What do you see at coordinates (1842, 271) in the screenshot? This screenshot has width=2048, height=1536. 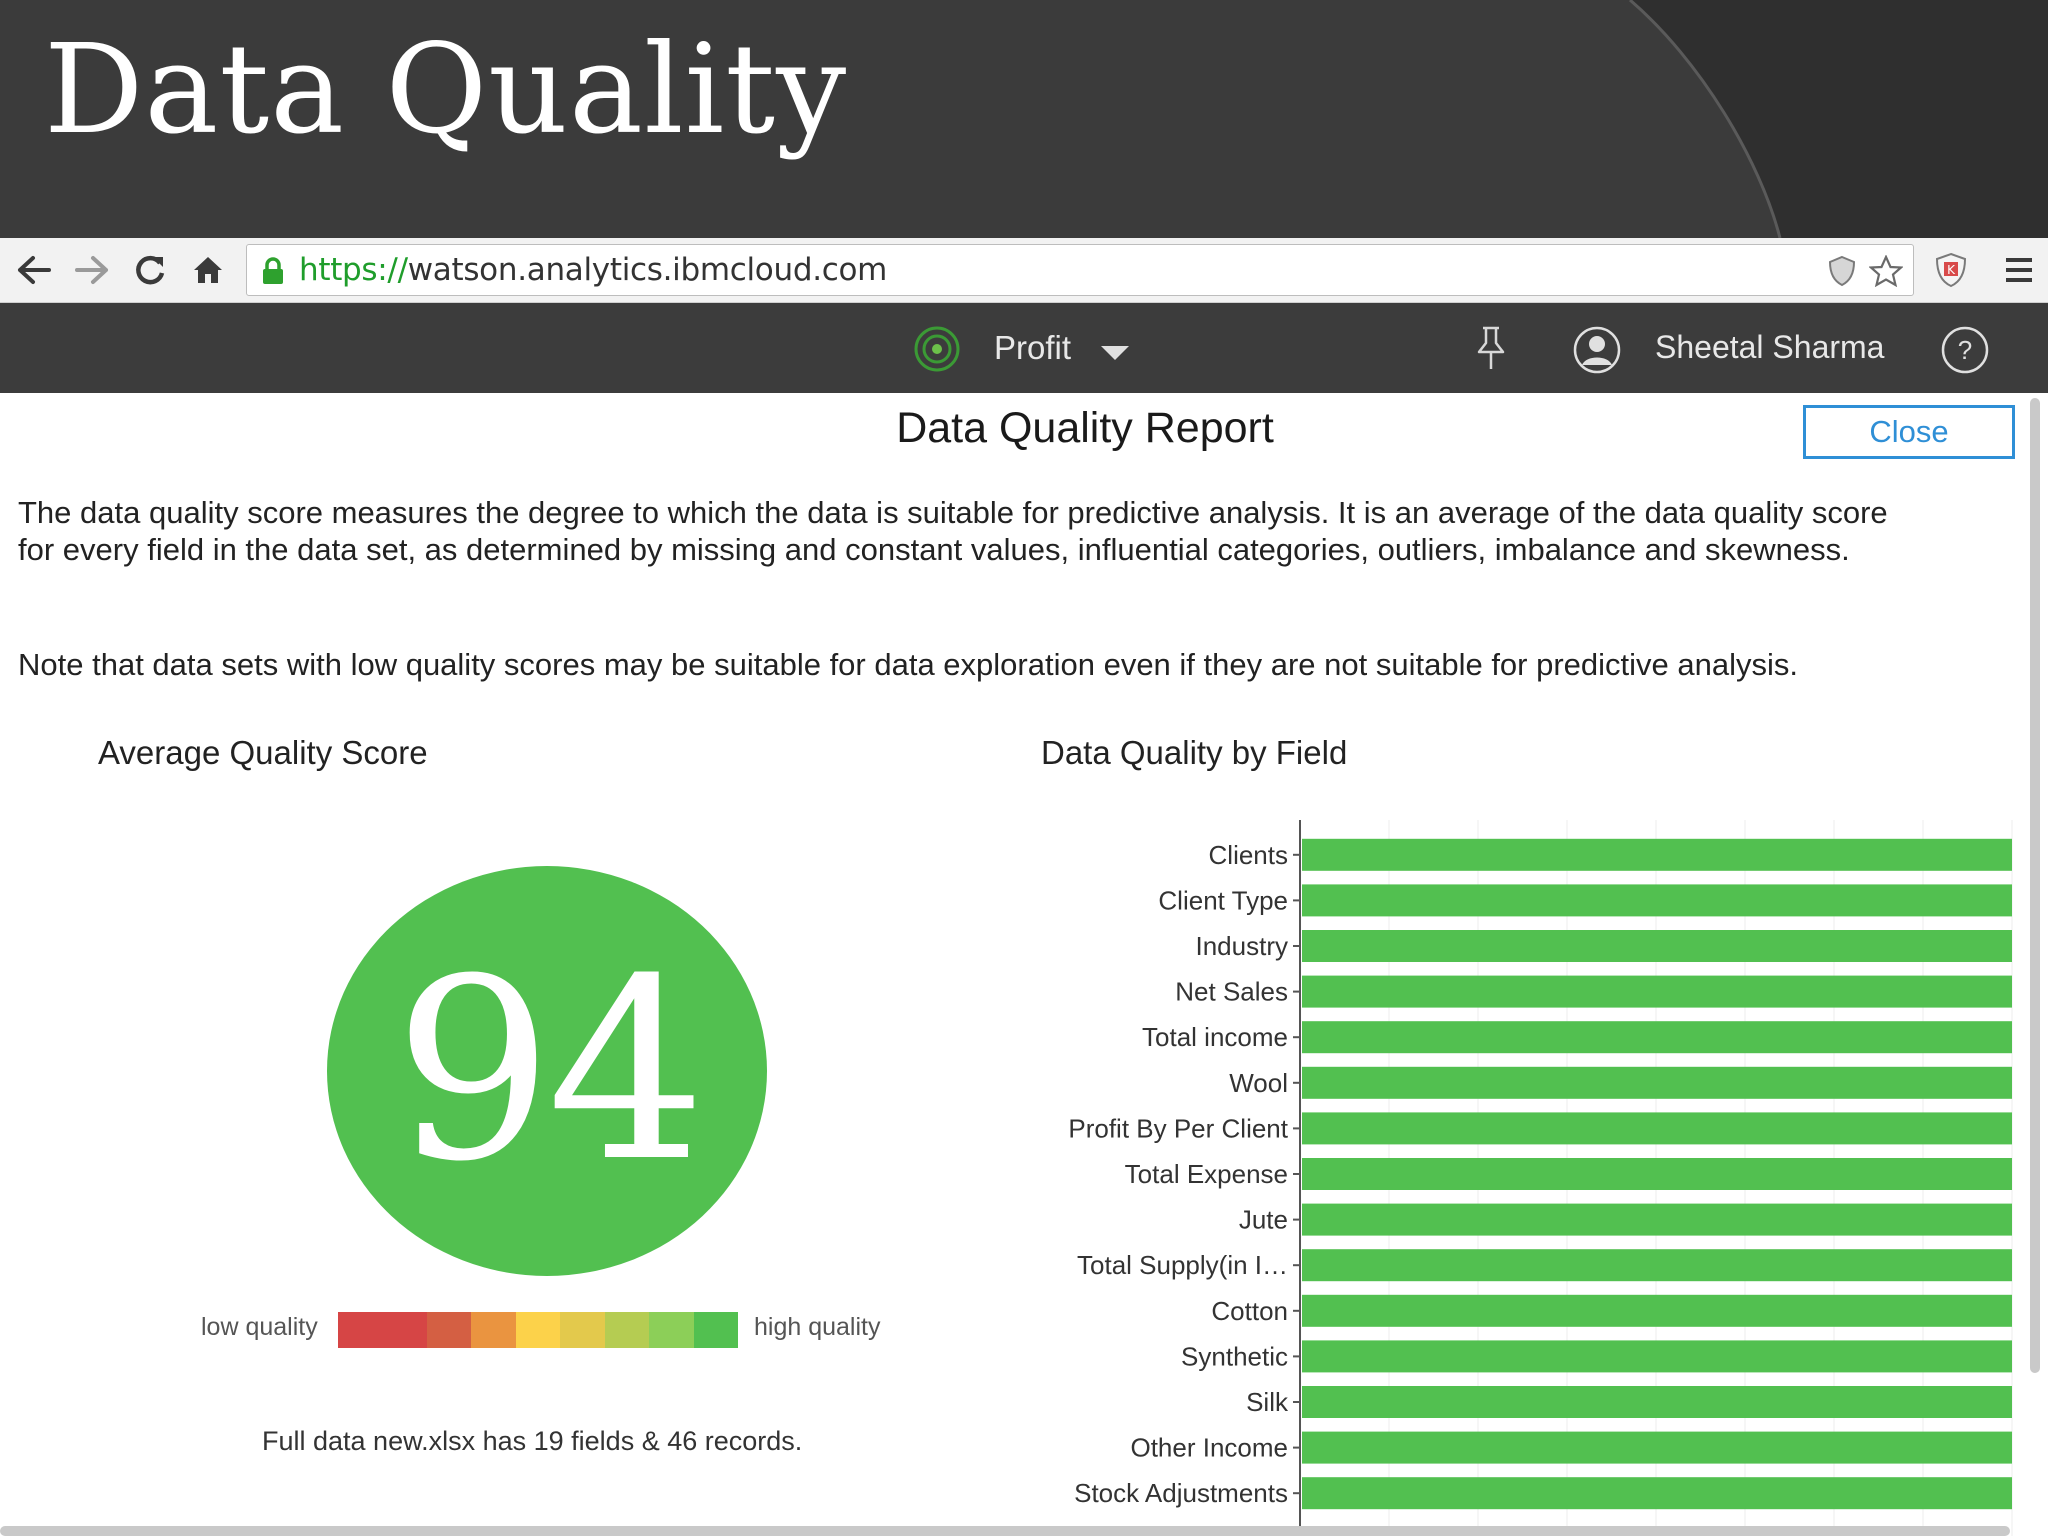 I see `shield-icon` at bounding box center [1842, 271].